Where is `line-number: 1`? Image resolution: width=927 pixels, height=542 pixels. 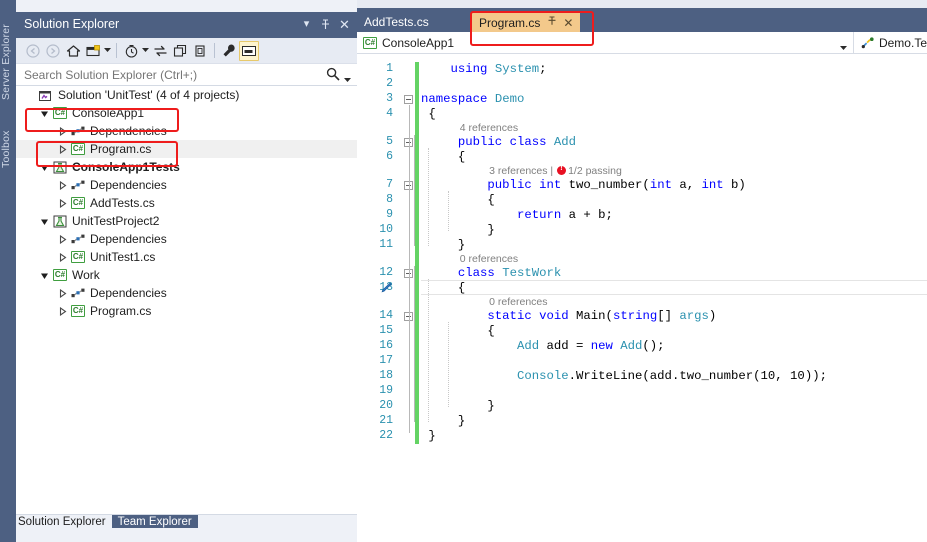 line-number: 1 is located at coordinates (389, 68).